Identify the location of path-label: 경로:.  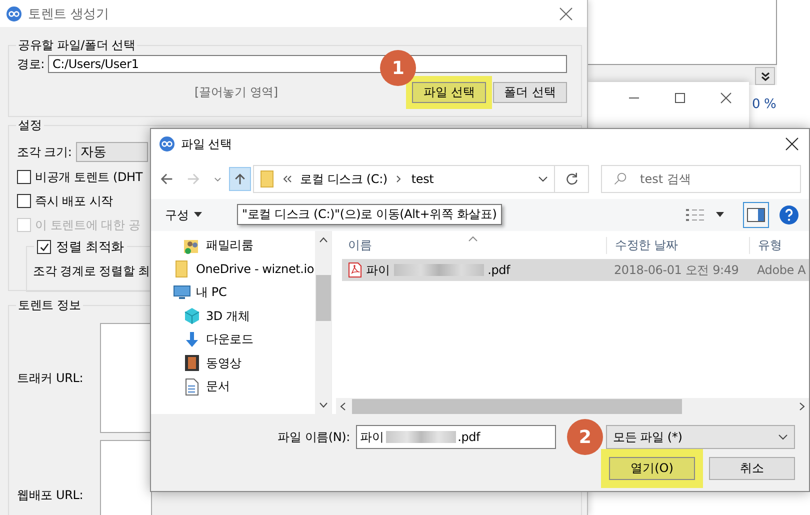
(30, 64).